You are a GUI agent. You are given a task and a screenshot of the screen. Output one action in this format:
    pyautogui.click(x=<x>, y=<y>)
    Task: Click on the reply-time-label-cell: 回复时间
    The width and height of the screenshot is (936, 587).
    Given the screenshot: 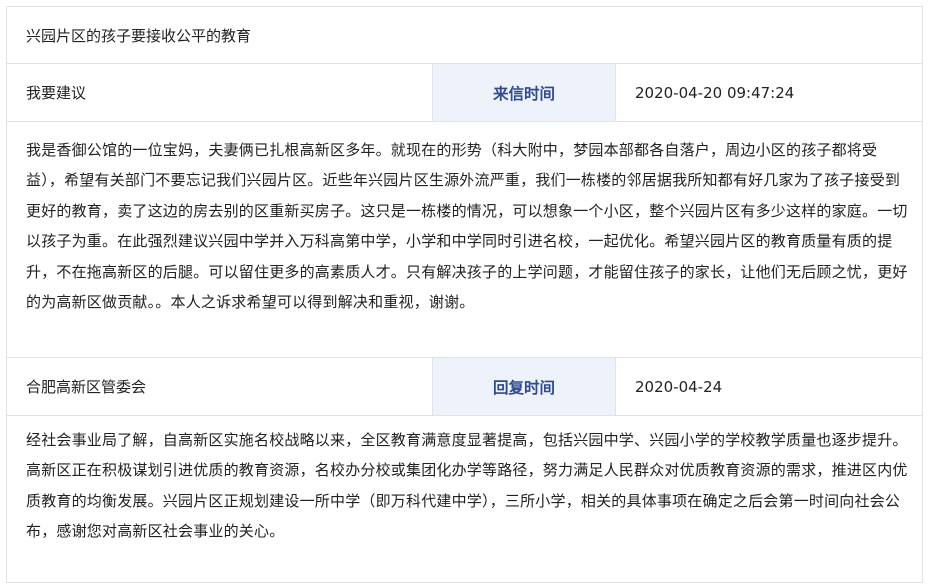 What is the action you would take?
    pyautogui.click(x=524, y=386)
    